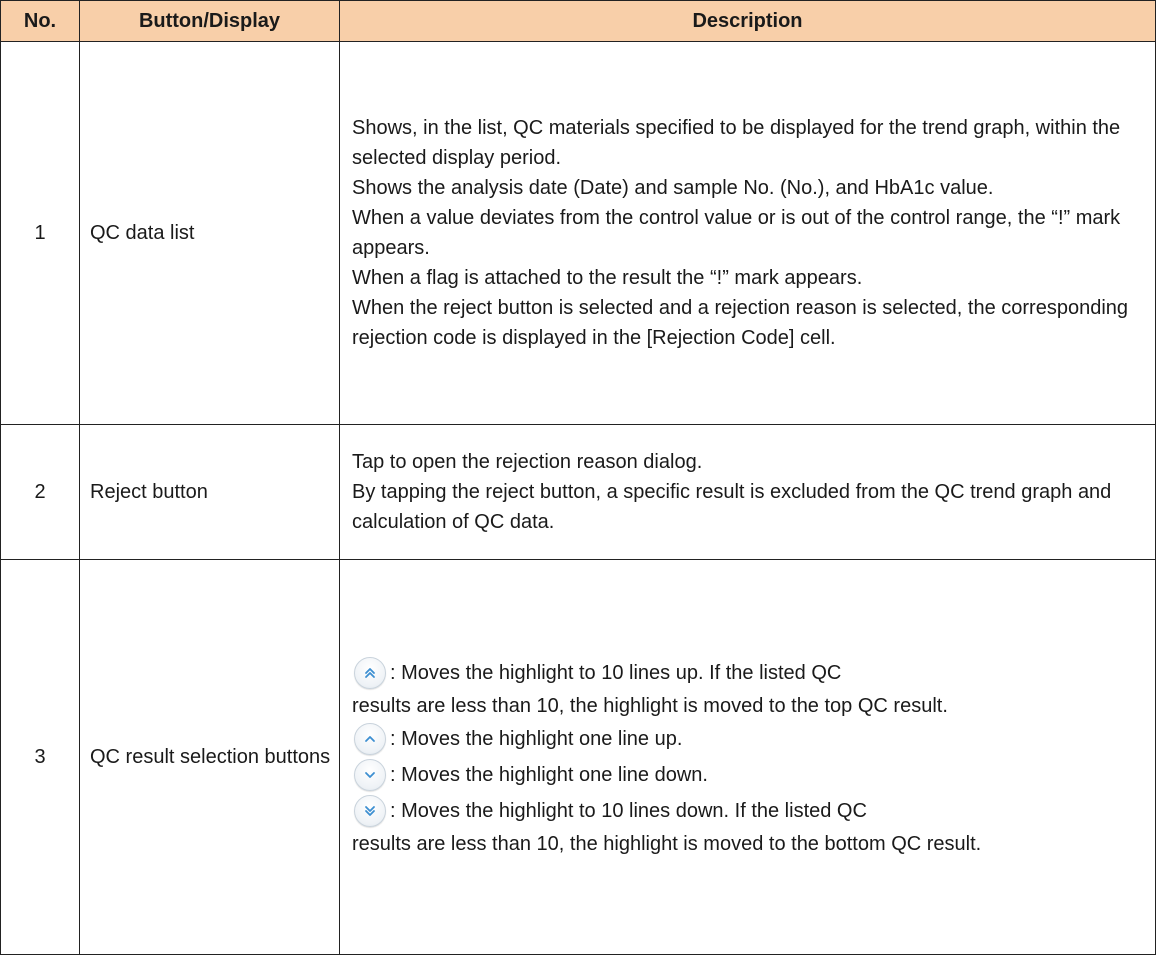  What do you see at coordinates (527, 462) in the screenshot?
I see `description-line: Tap to open the rejection reason dialog.` at bounding box center [527, 462].